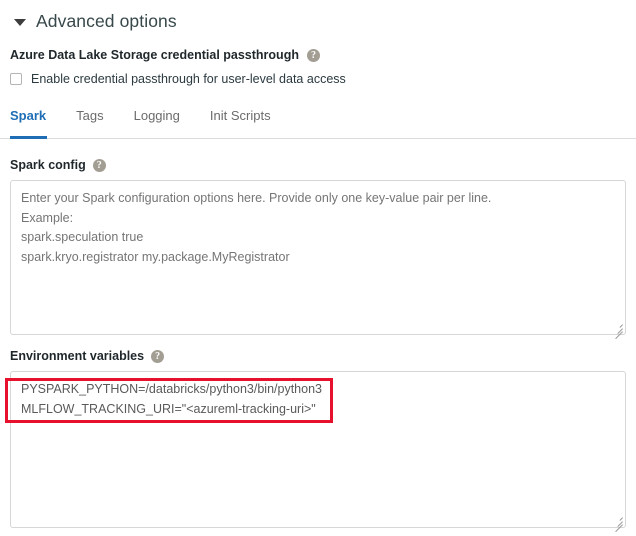 This screenshot has height=536, width=636. I want to click on enable-passthrough-checkbox, so click(16, 79).